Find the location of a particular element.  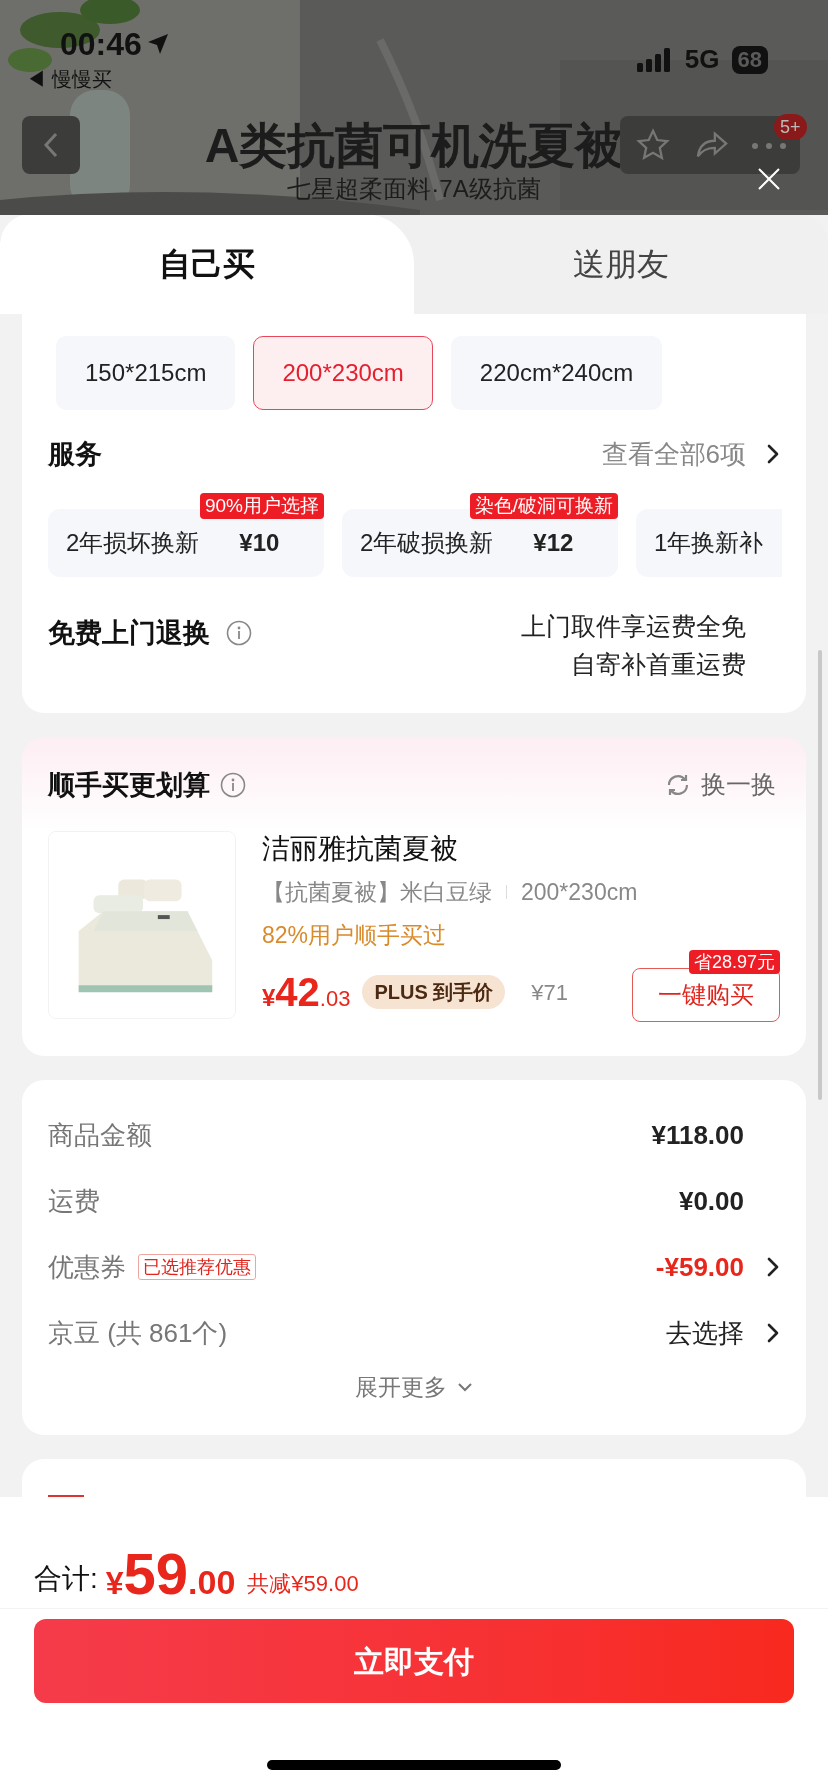

view-all-link: 查看全部6项 is located at coordinates (673, 454).